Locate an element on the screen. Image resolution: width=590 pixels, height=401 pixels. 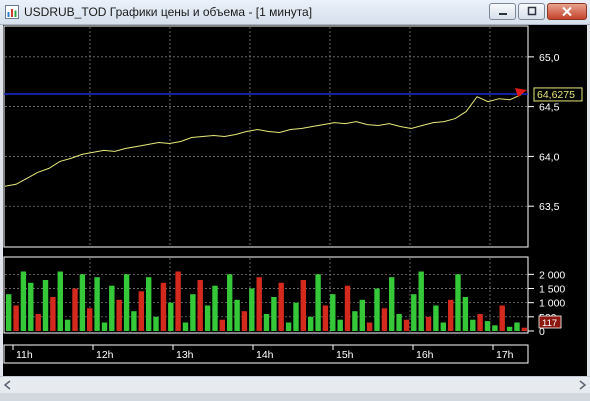
close-icon is located at coordinates (567, 11).